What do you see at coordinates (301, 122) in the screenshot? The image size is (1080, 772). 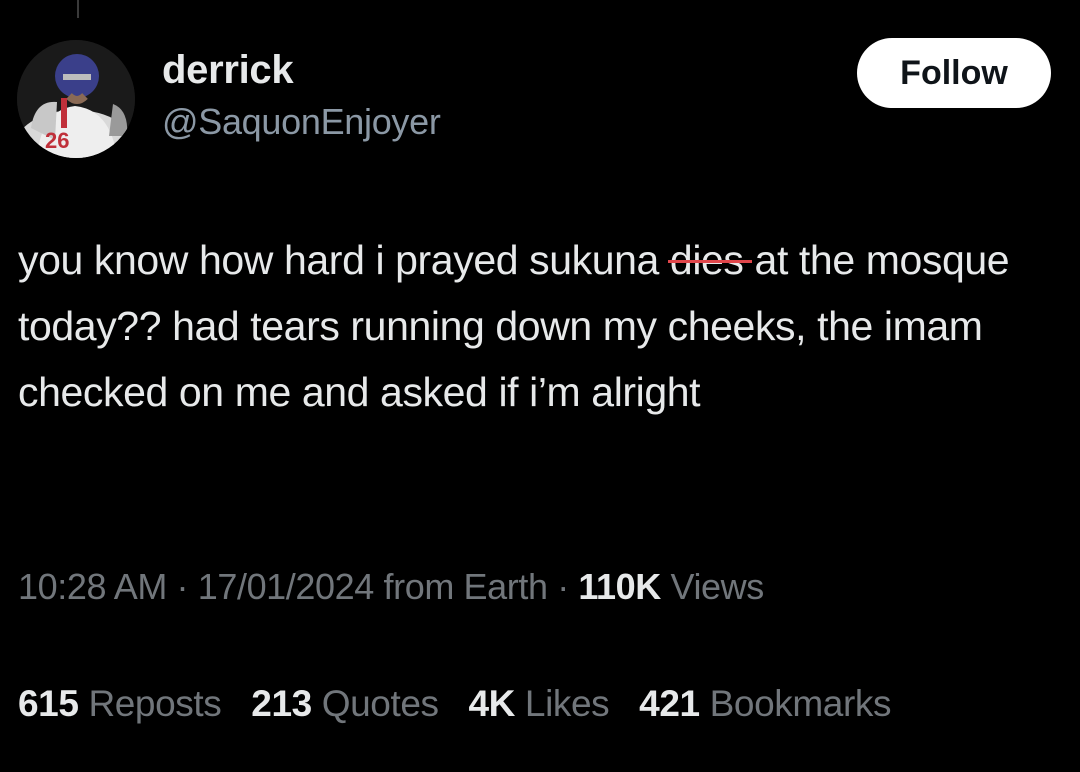 I see `author-handle: @SaquonEnjoyer` at bounding box center [301, 122].